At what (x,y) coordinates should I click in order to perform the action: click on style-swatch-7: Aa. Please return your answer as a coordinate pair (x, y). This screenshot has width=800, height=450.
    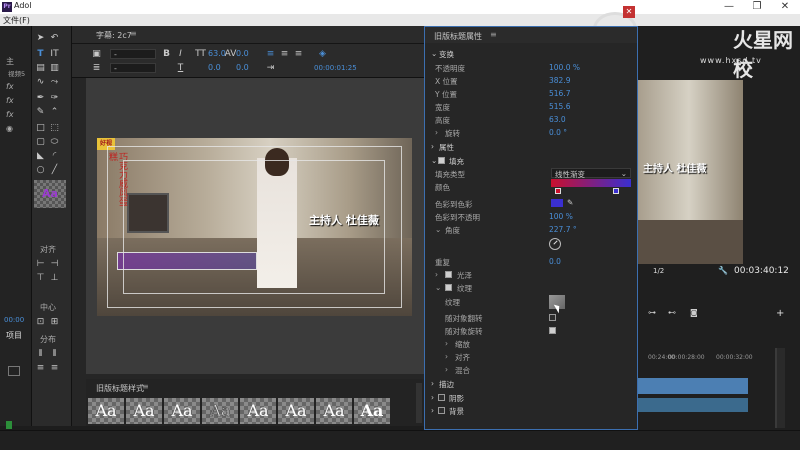
    Looking at the image, I should click on (334, 411).